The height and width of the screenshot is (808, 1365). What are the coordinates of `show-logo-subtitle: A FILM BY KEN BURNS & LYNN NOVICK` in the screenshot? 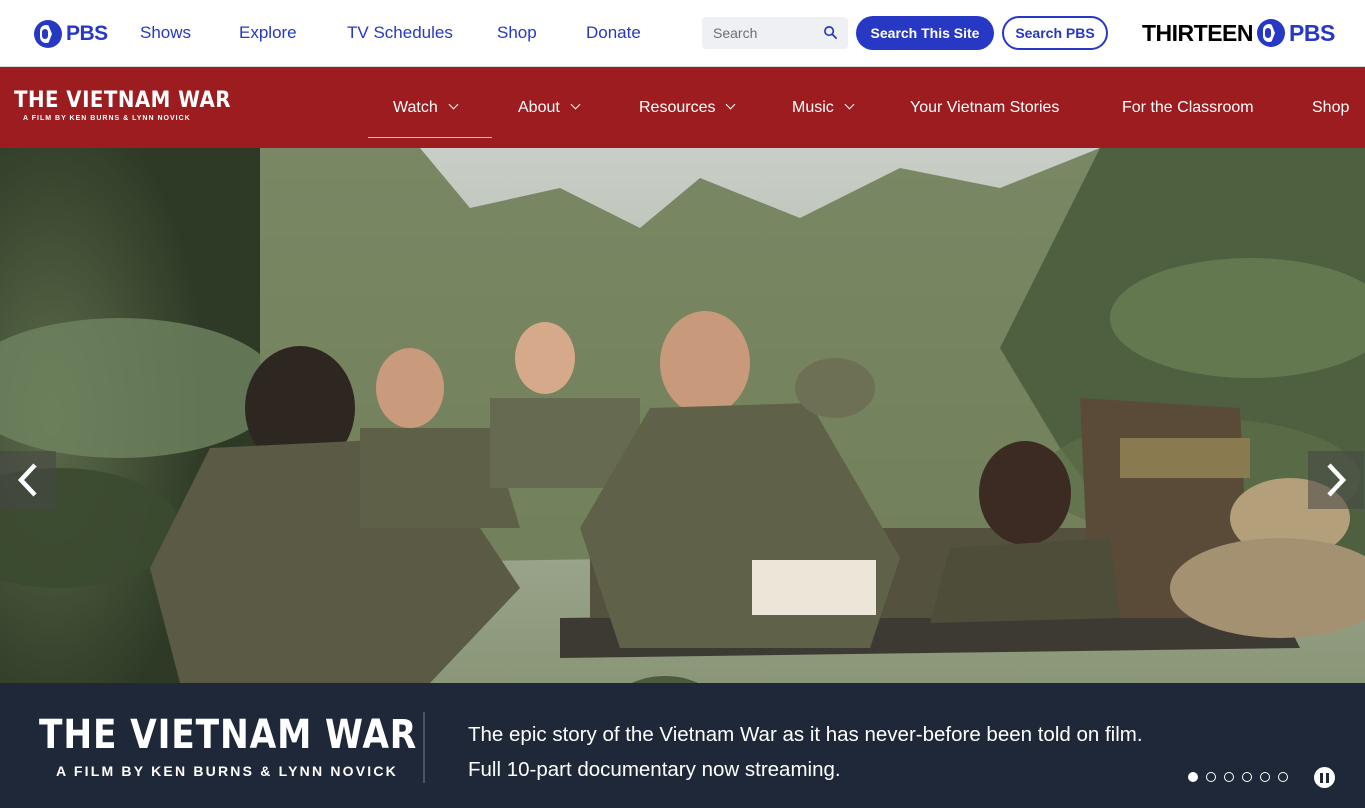 It's located at (107, 118).